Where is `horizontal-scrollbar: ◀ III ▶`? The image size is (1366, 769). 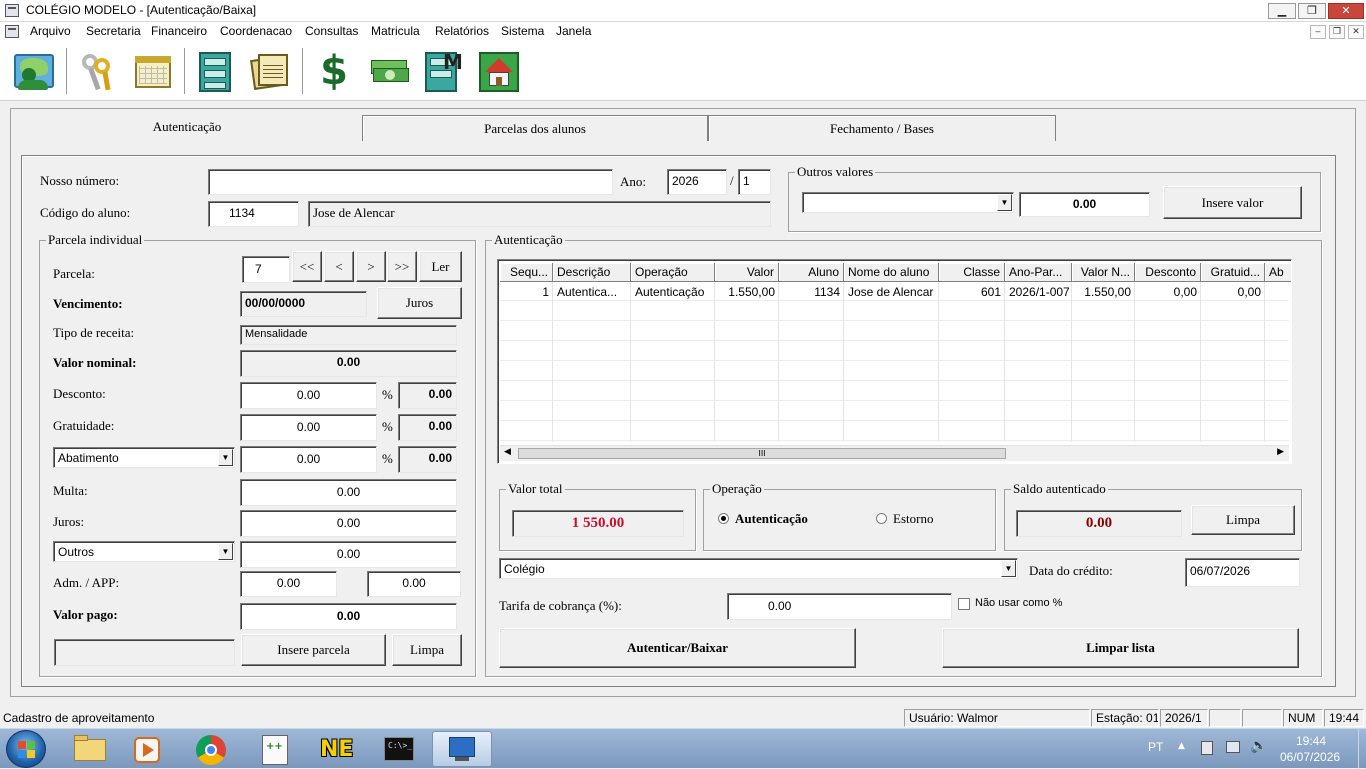
horizontal-scrollbar: ◀ III ▶ is located at coordinates (894, 453).